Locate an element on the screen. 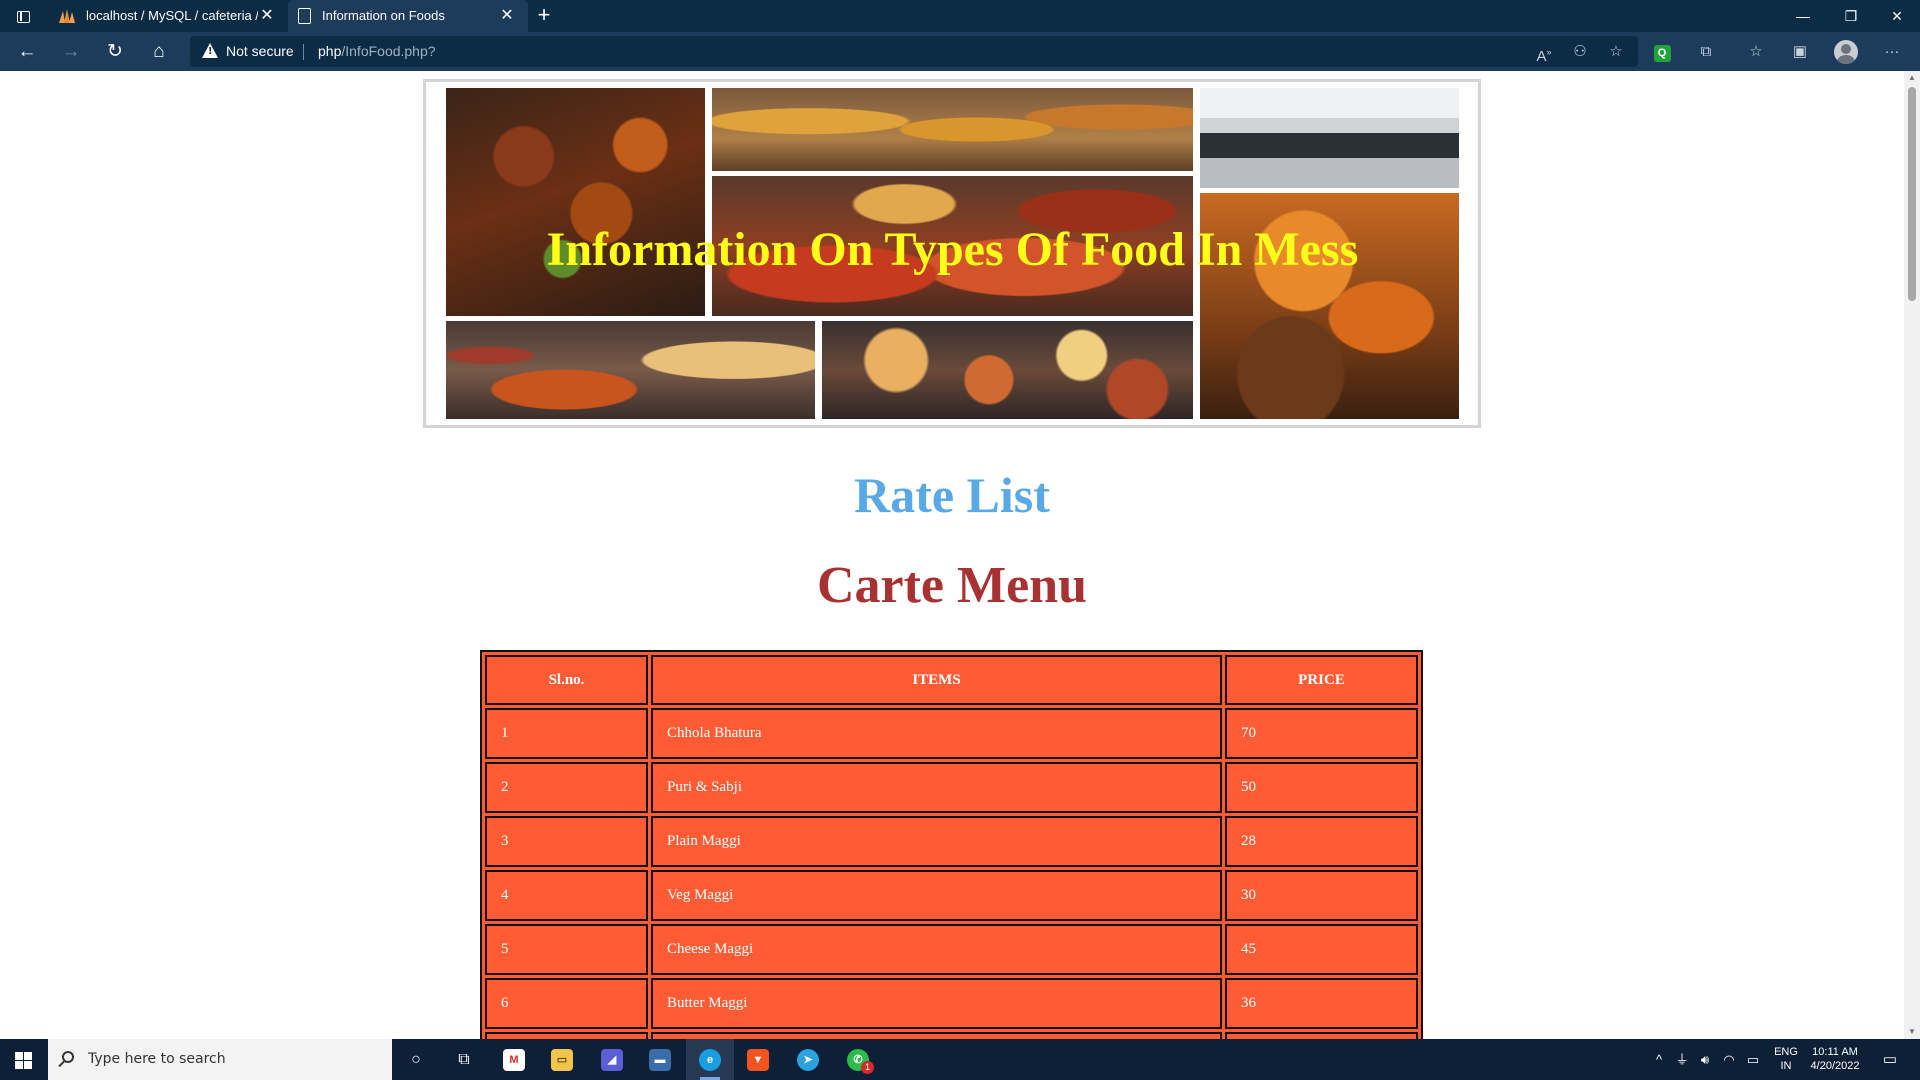  url-path: /InfoFood.php? is located at coordinates (388, 51).